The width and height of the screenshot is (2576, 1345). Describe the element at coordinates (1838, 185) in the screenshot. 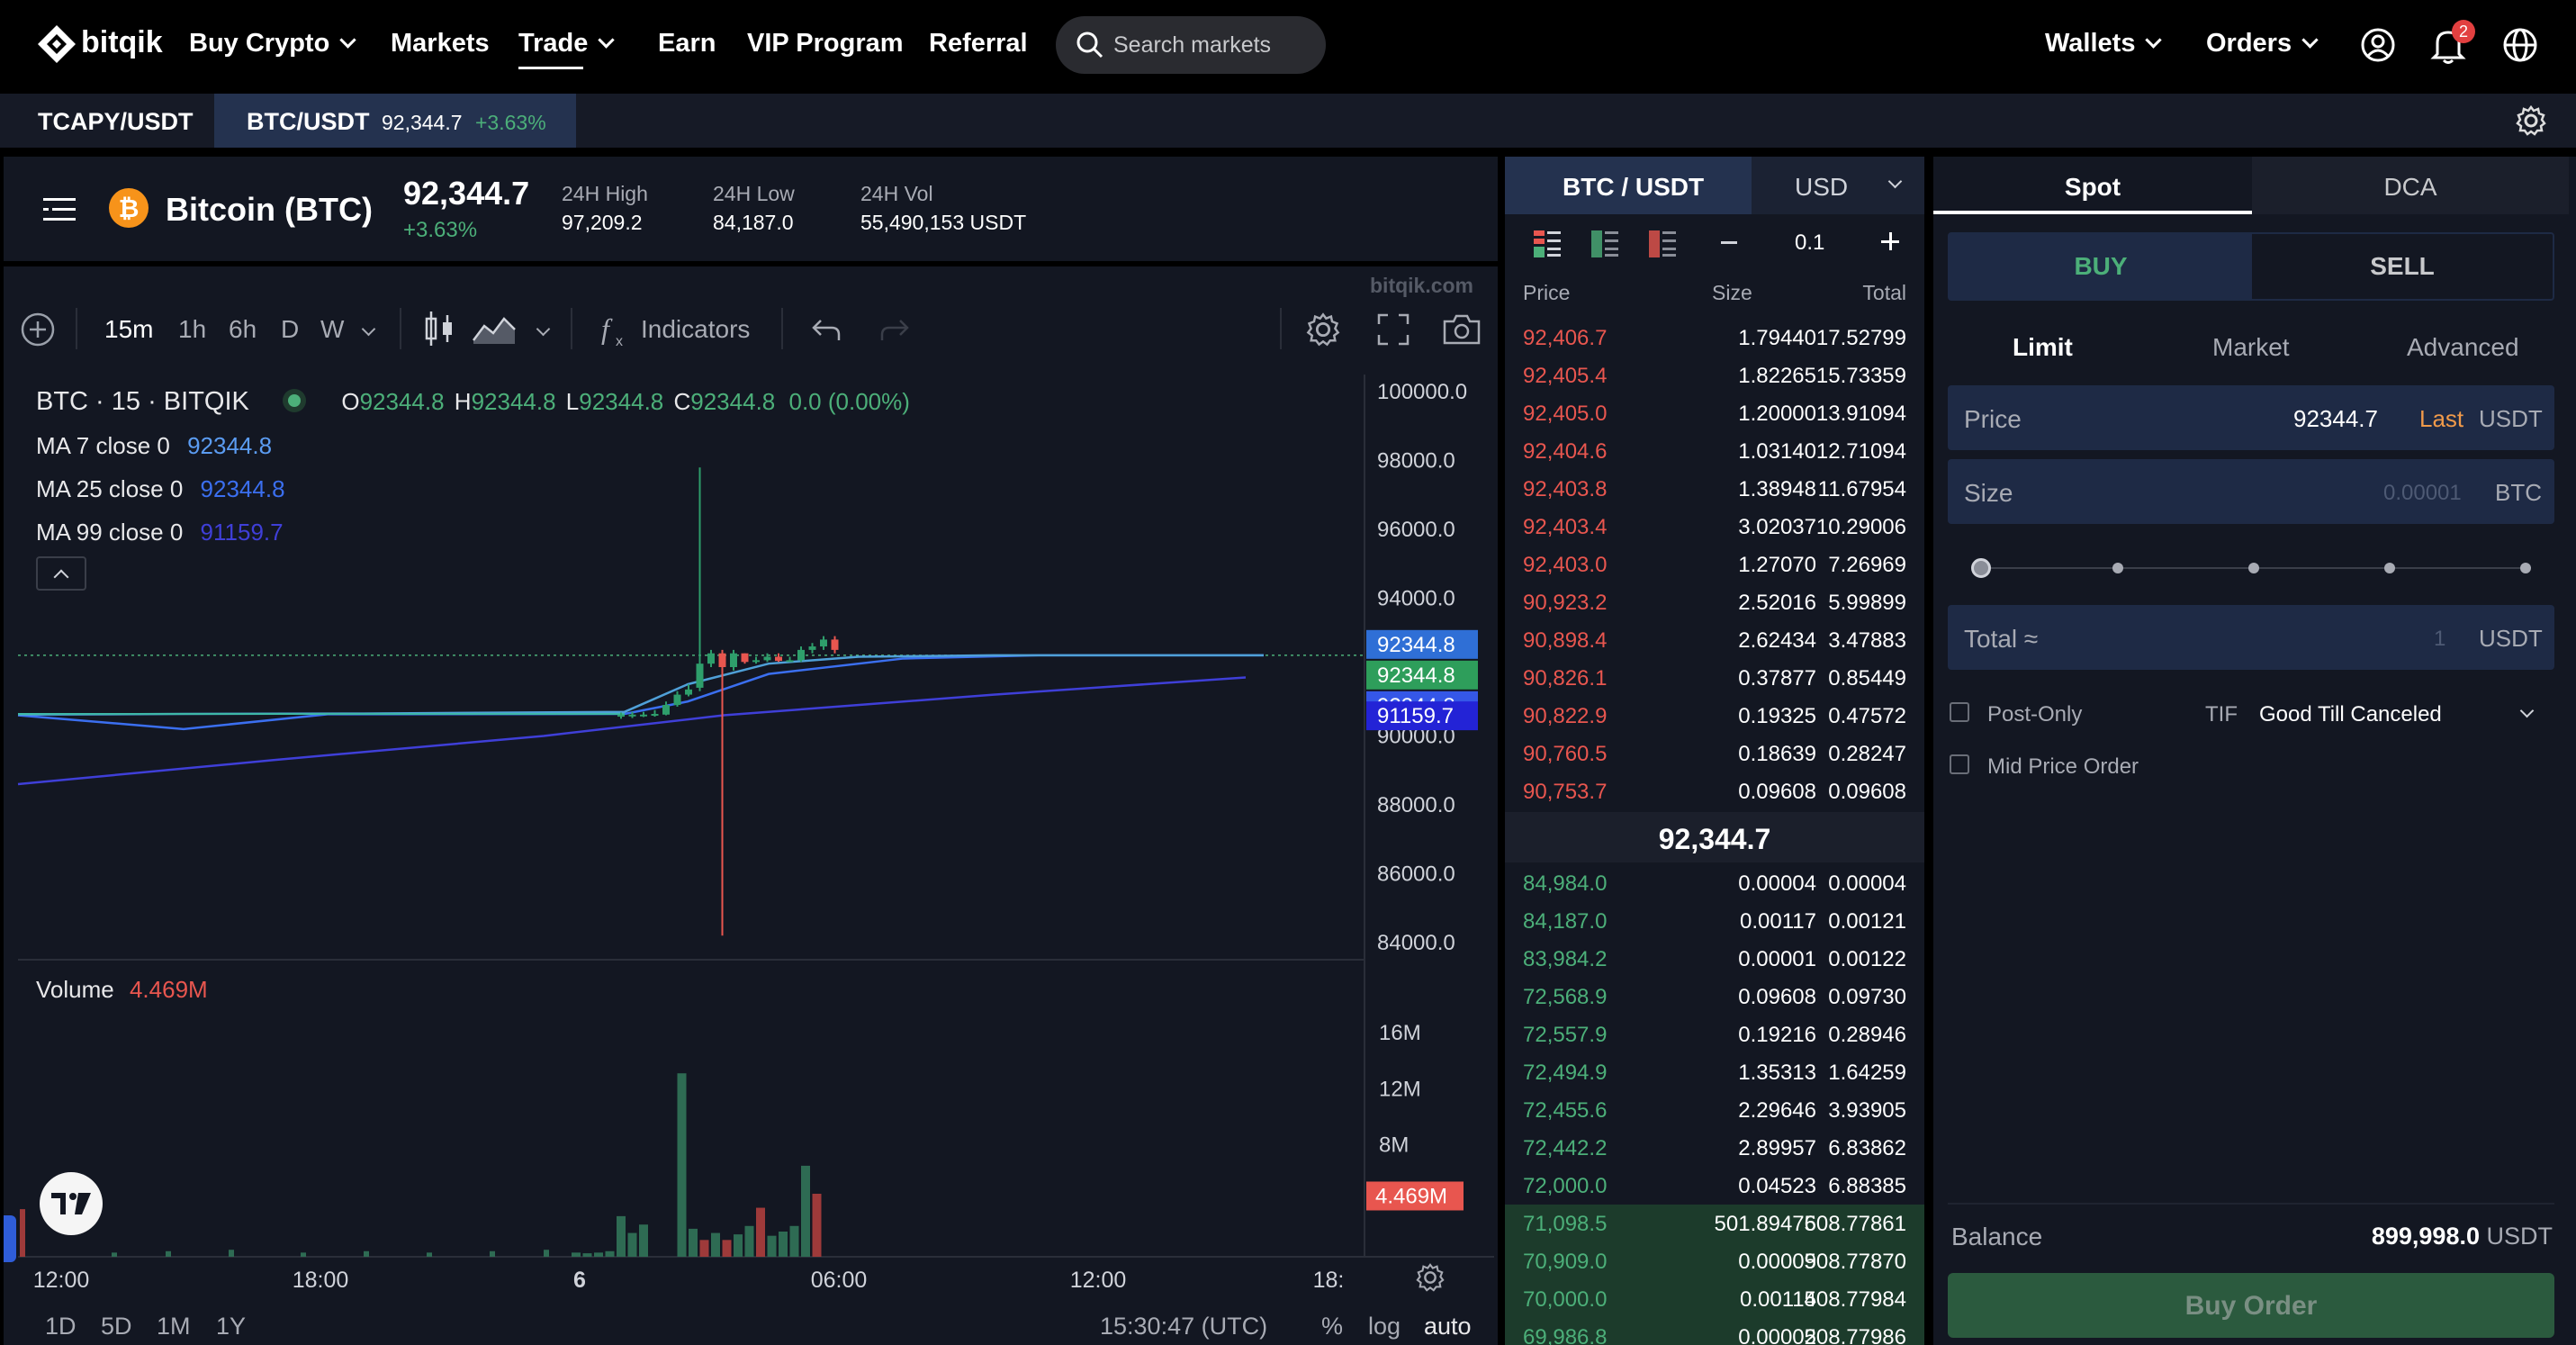

I see `orderbook-currency-select: USD` at that location.